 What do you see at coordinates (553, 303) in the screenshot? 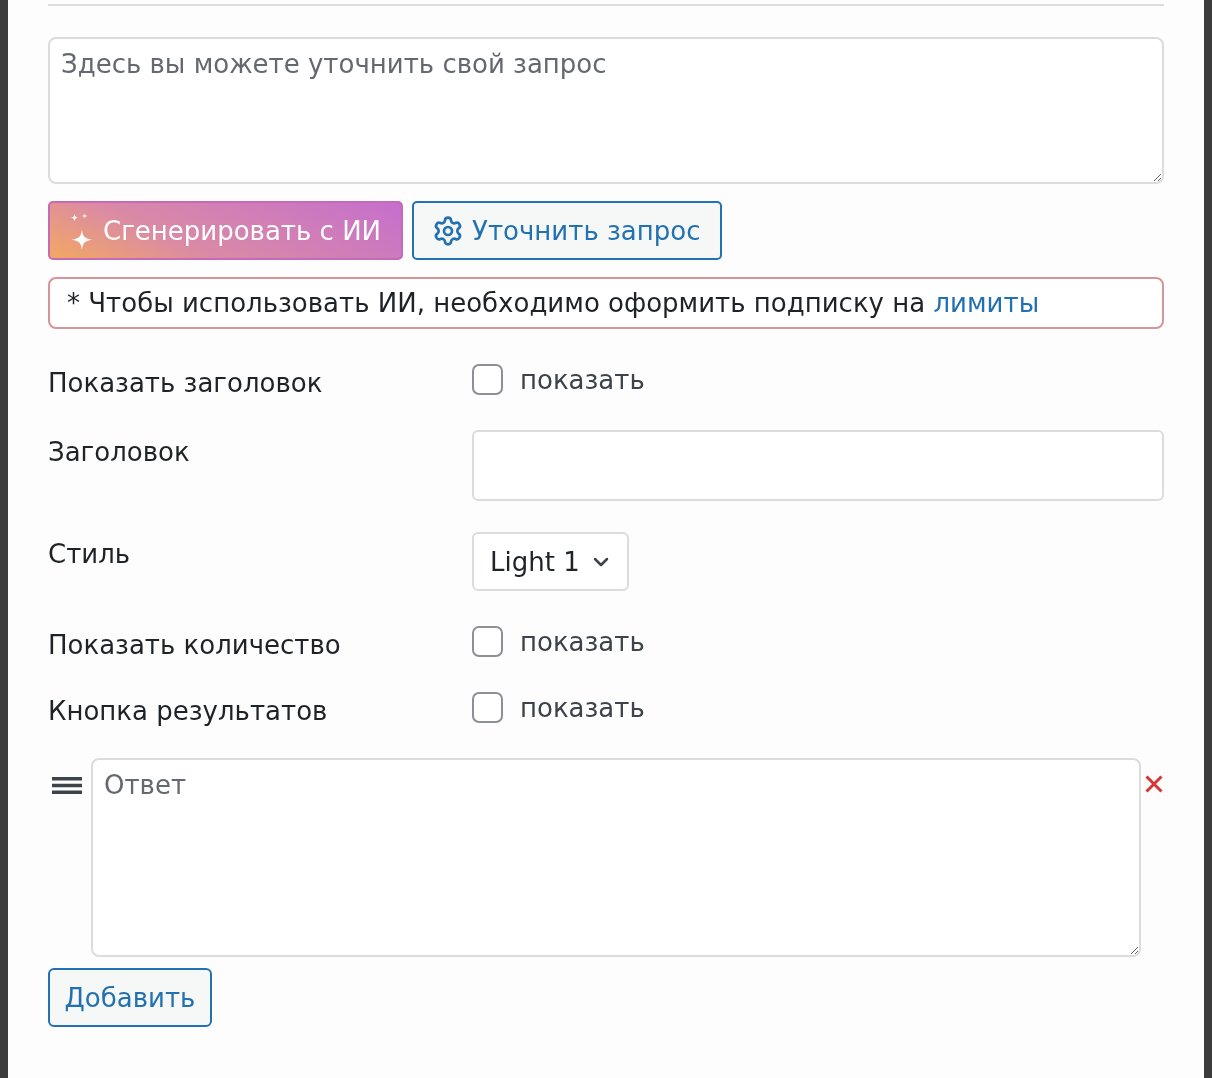
I see `notice-text: * Чтобы использовать ИИ, необходимо оформить подписку на лимиты` at bounding box center [553, 303].